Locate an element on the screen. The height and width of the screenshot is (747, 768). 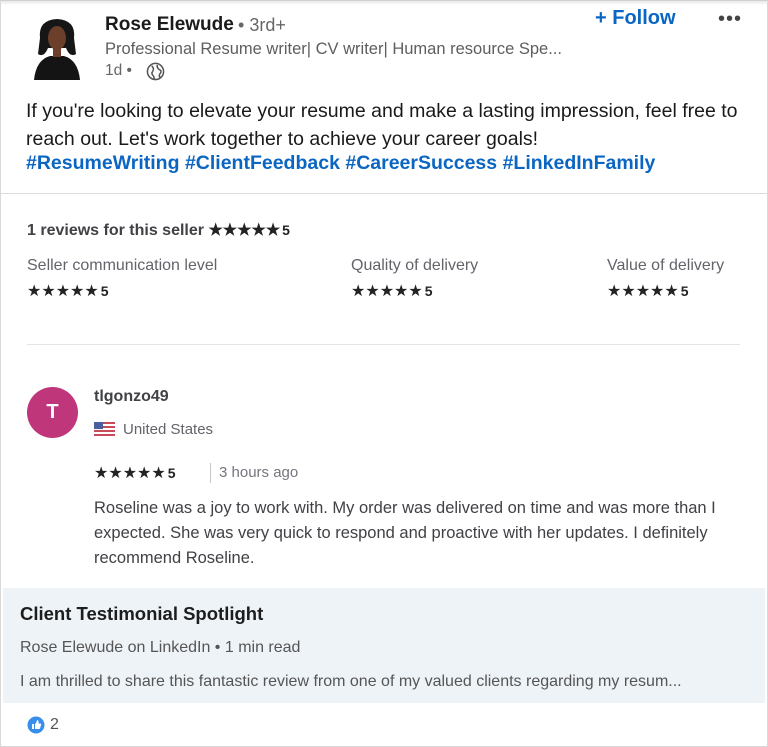
connection-degree: • 3rd+ is located at coordinates (262, 25).